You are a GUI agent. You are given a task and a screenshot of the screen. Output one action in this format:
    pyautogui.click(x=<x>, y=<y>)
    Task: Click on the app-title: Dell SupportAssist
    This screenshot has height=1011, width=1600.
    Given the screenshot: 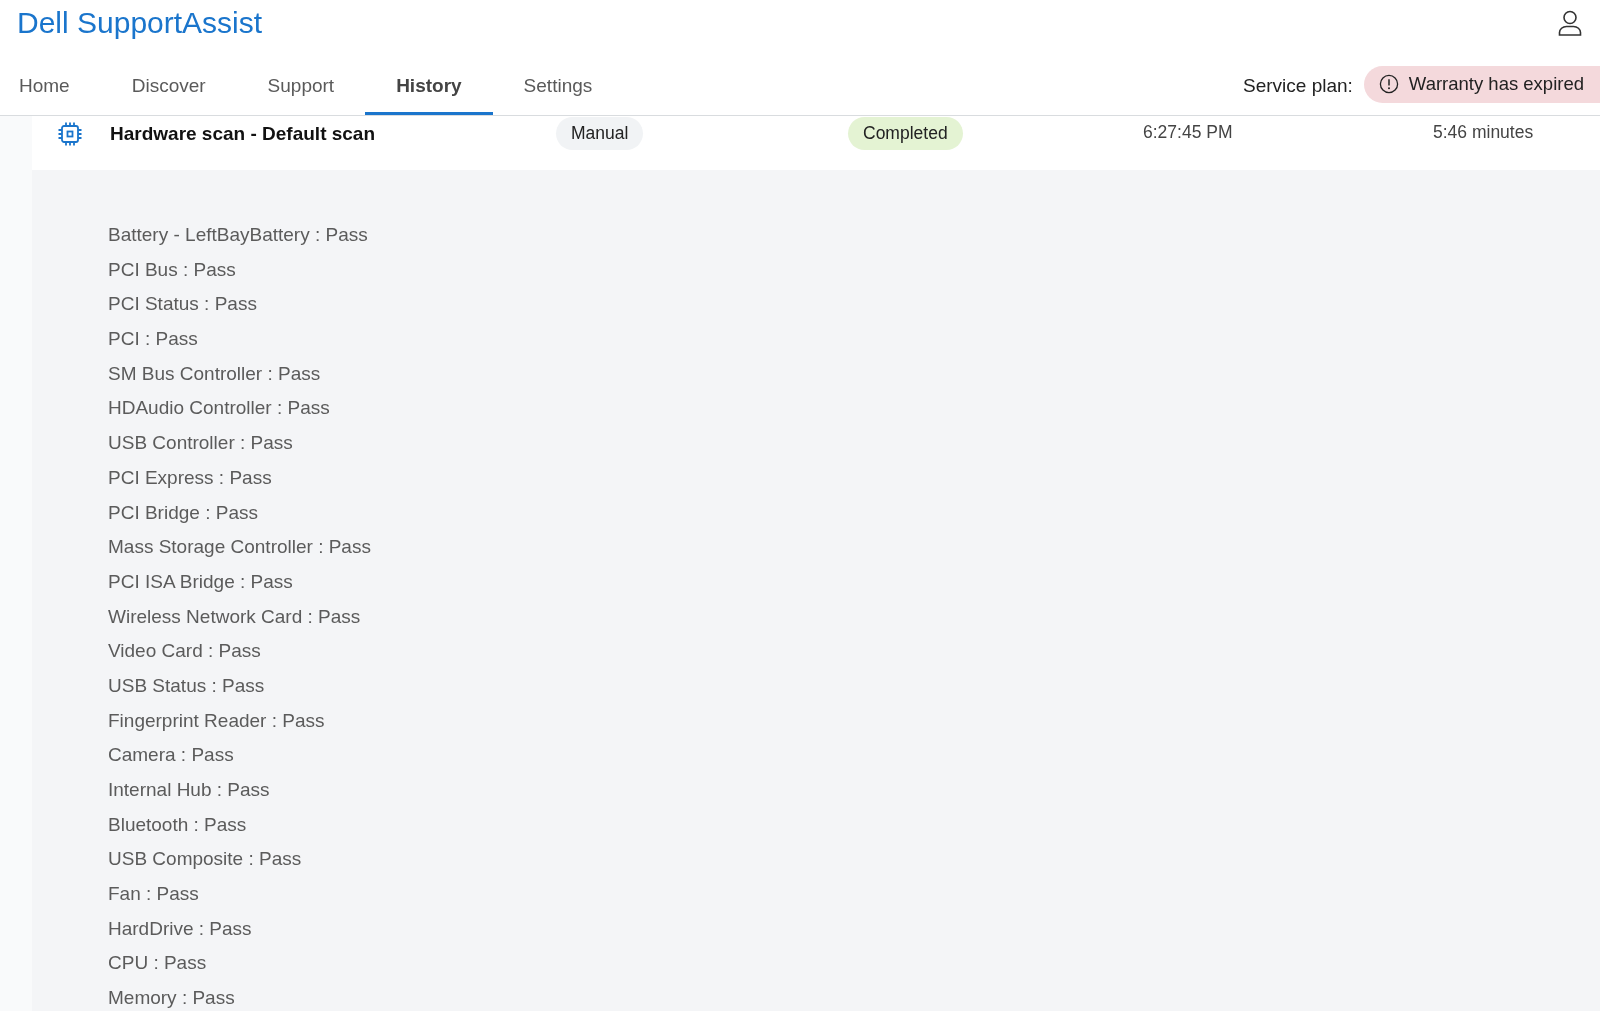 What is the action you would take?
    pyautogui.click(x=140, y=23)
    